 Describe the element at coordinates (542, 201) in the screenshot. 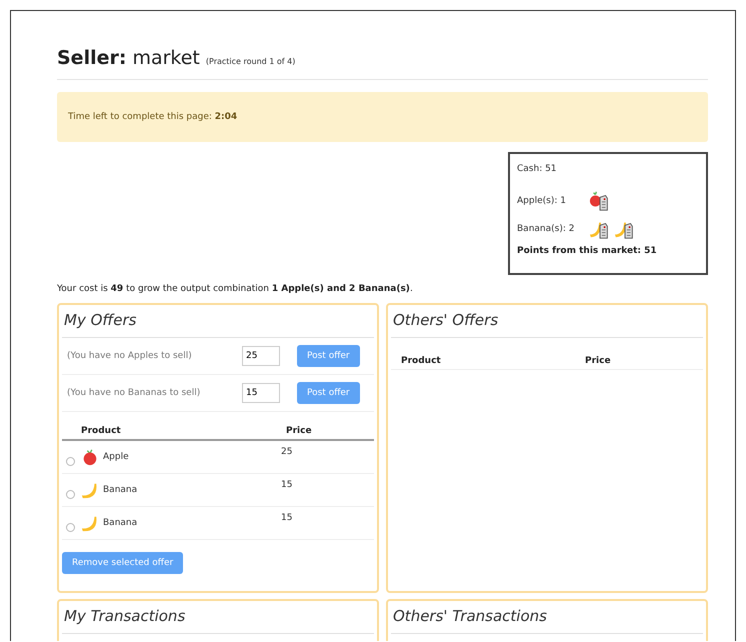

I see `inventory-label: Apple(s): 1` at that location.